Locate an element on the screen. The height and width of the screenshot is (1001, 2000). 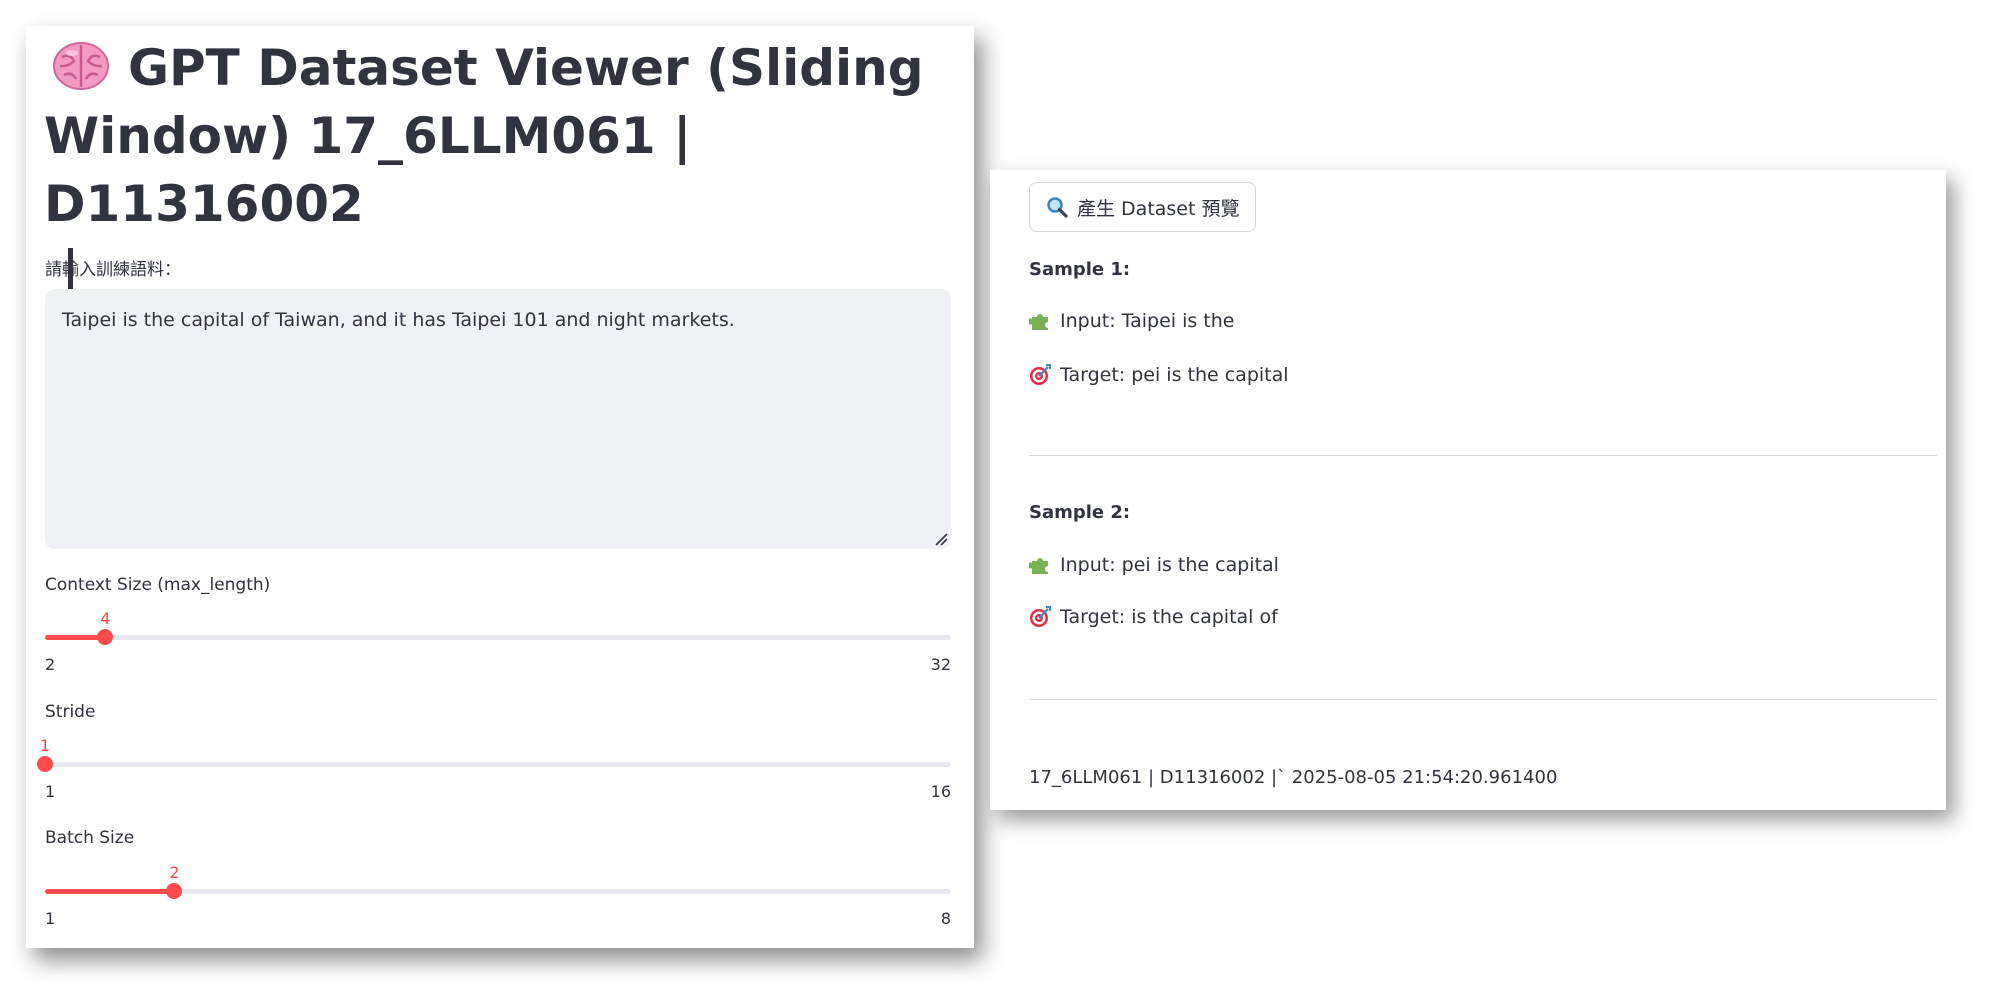
stride-label: Stride is located at coordinates (70, 712).